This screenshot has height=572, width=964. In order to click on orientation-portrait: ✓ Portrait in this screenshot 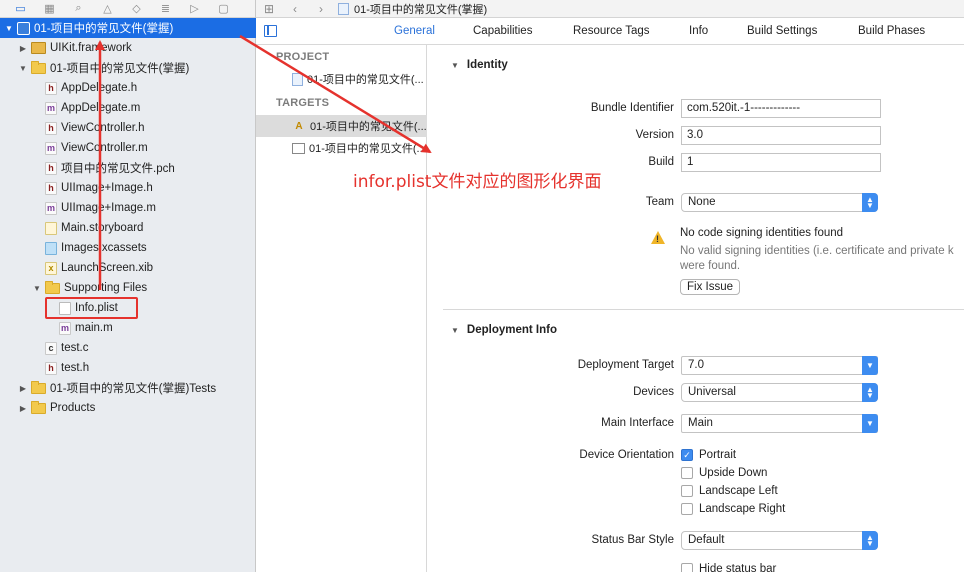, I will do `click(708, 455)`.